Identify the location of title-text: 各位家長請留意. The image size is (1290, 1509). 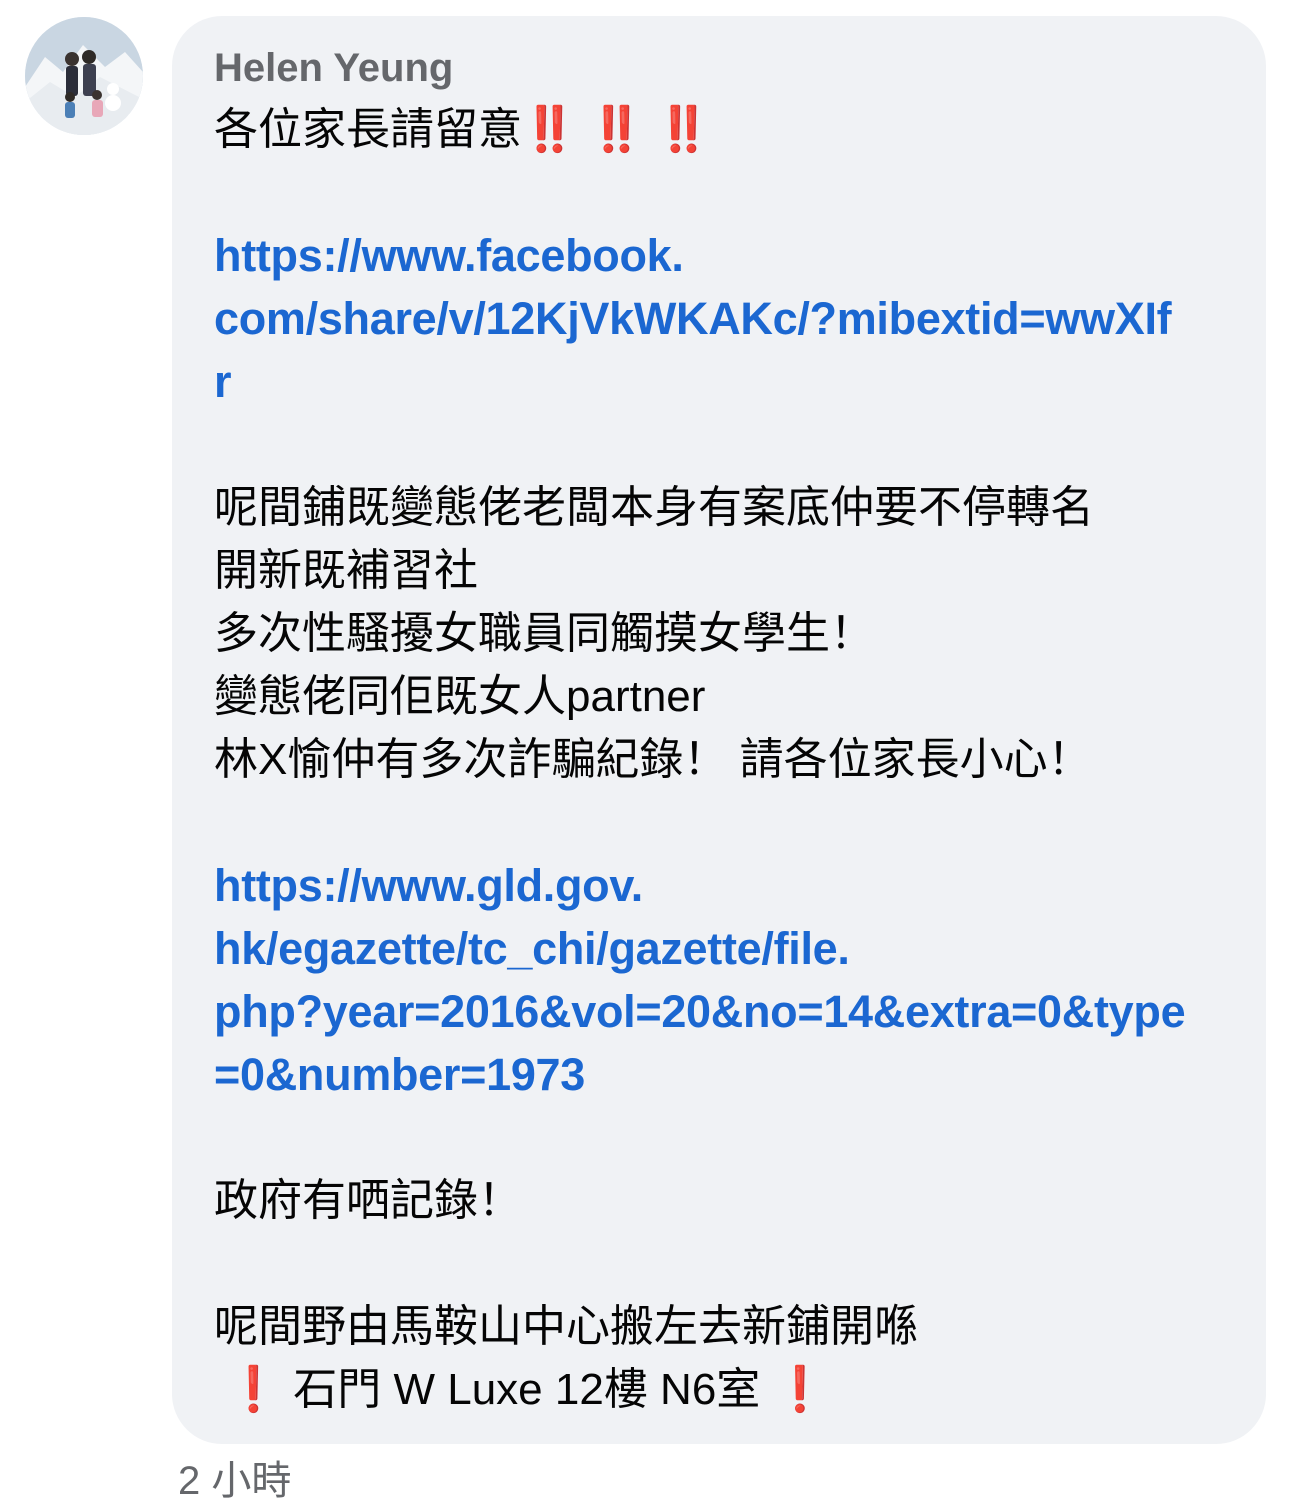
(368, 129).